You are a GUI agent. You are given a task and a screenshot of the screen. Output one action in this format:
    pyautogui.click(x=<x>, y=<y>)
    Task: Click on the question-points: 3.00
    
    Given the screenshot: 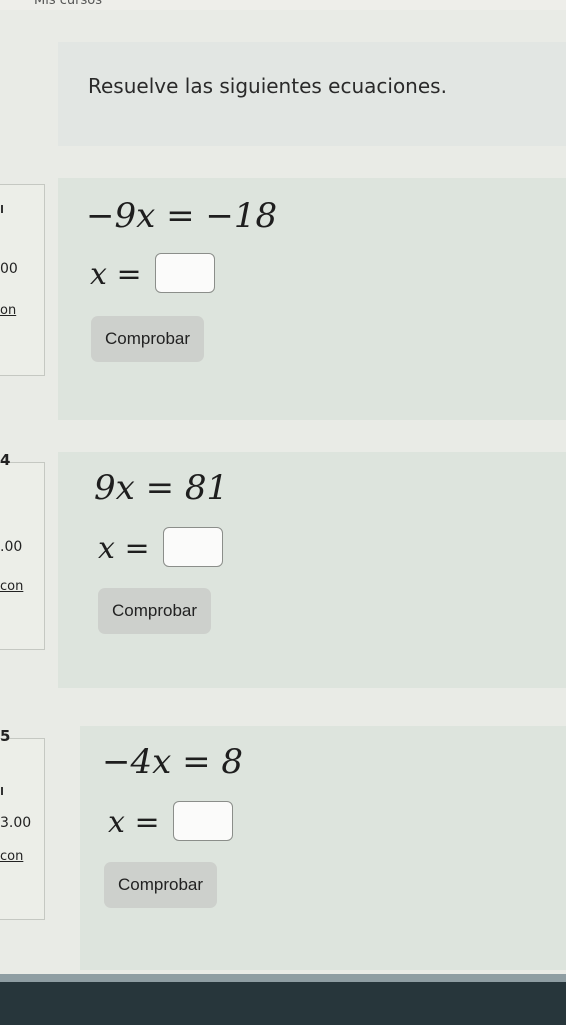 What is the action you would take?
    pyautogui.click(x=16, y=823)
    